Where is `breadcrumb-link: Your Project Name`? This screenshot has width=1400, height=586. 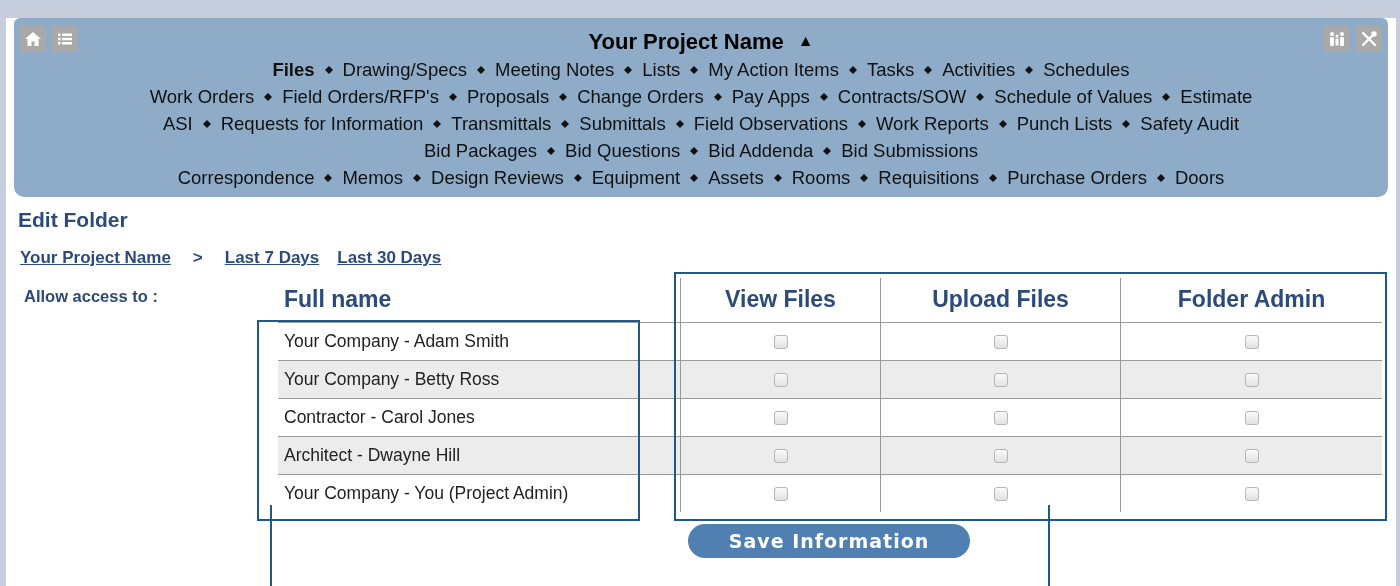
breadcrumb-link: Your Project Name is located at coordinates (95, 258).